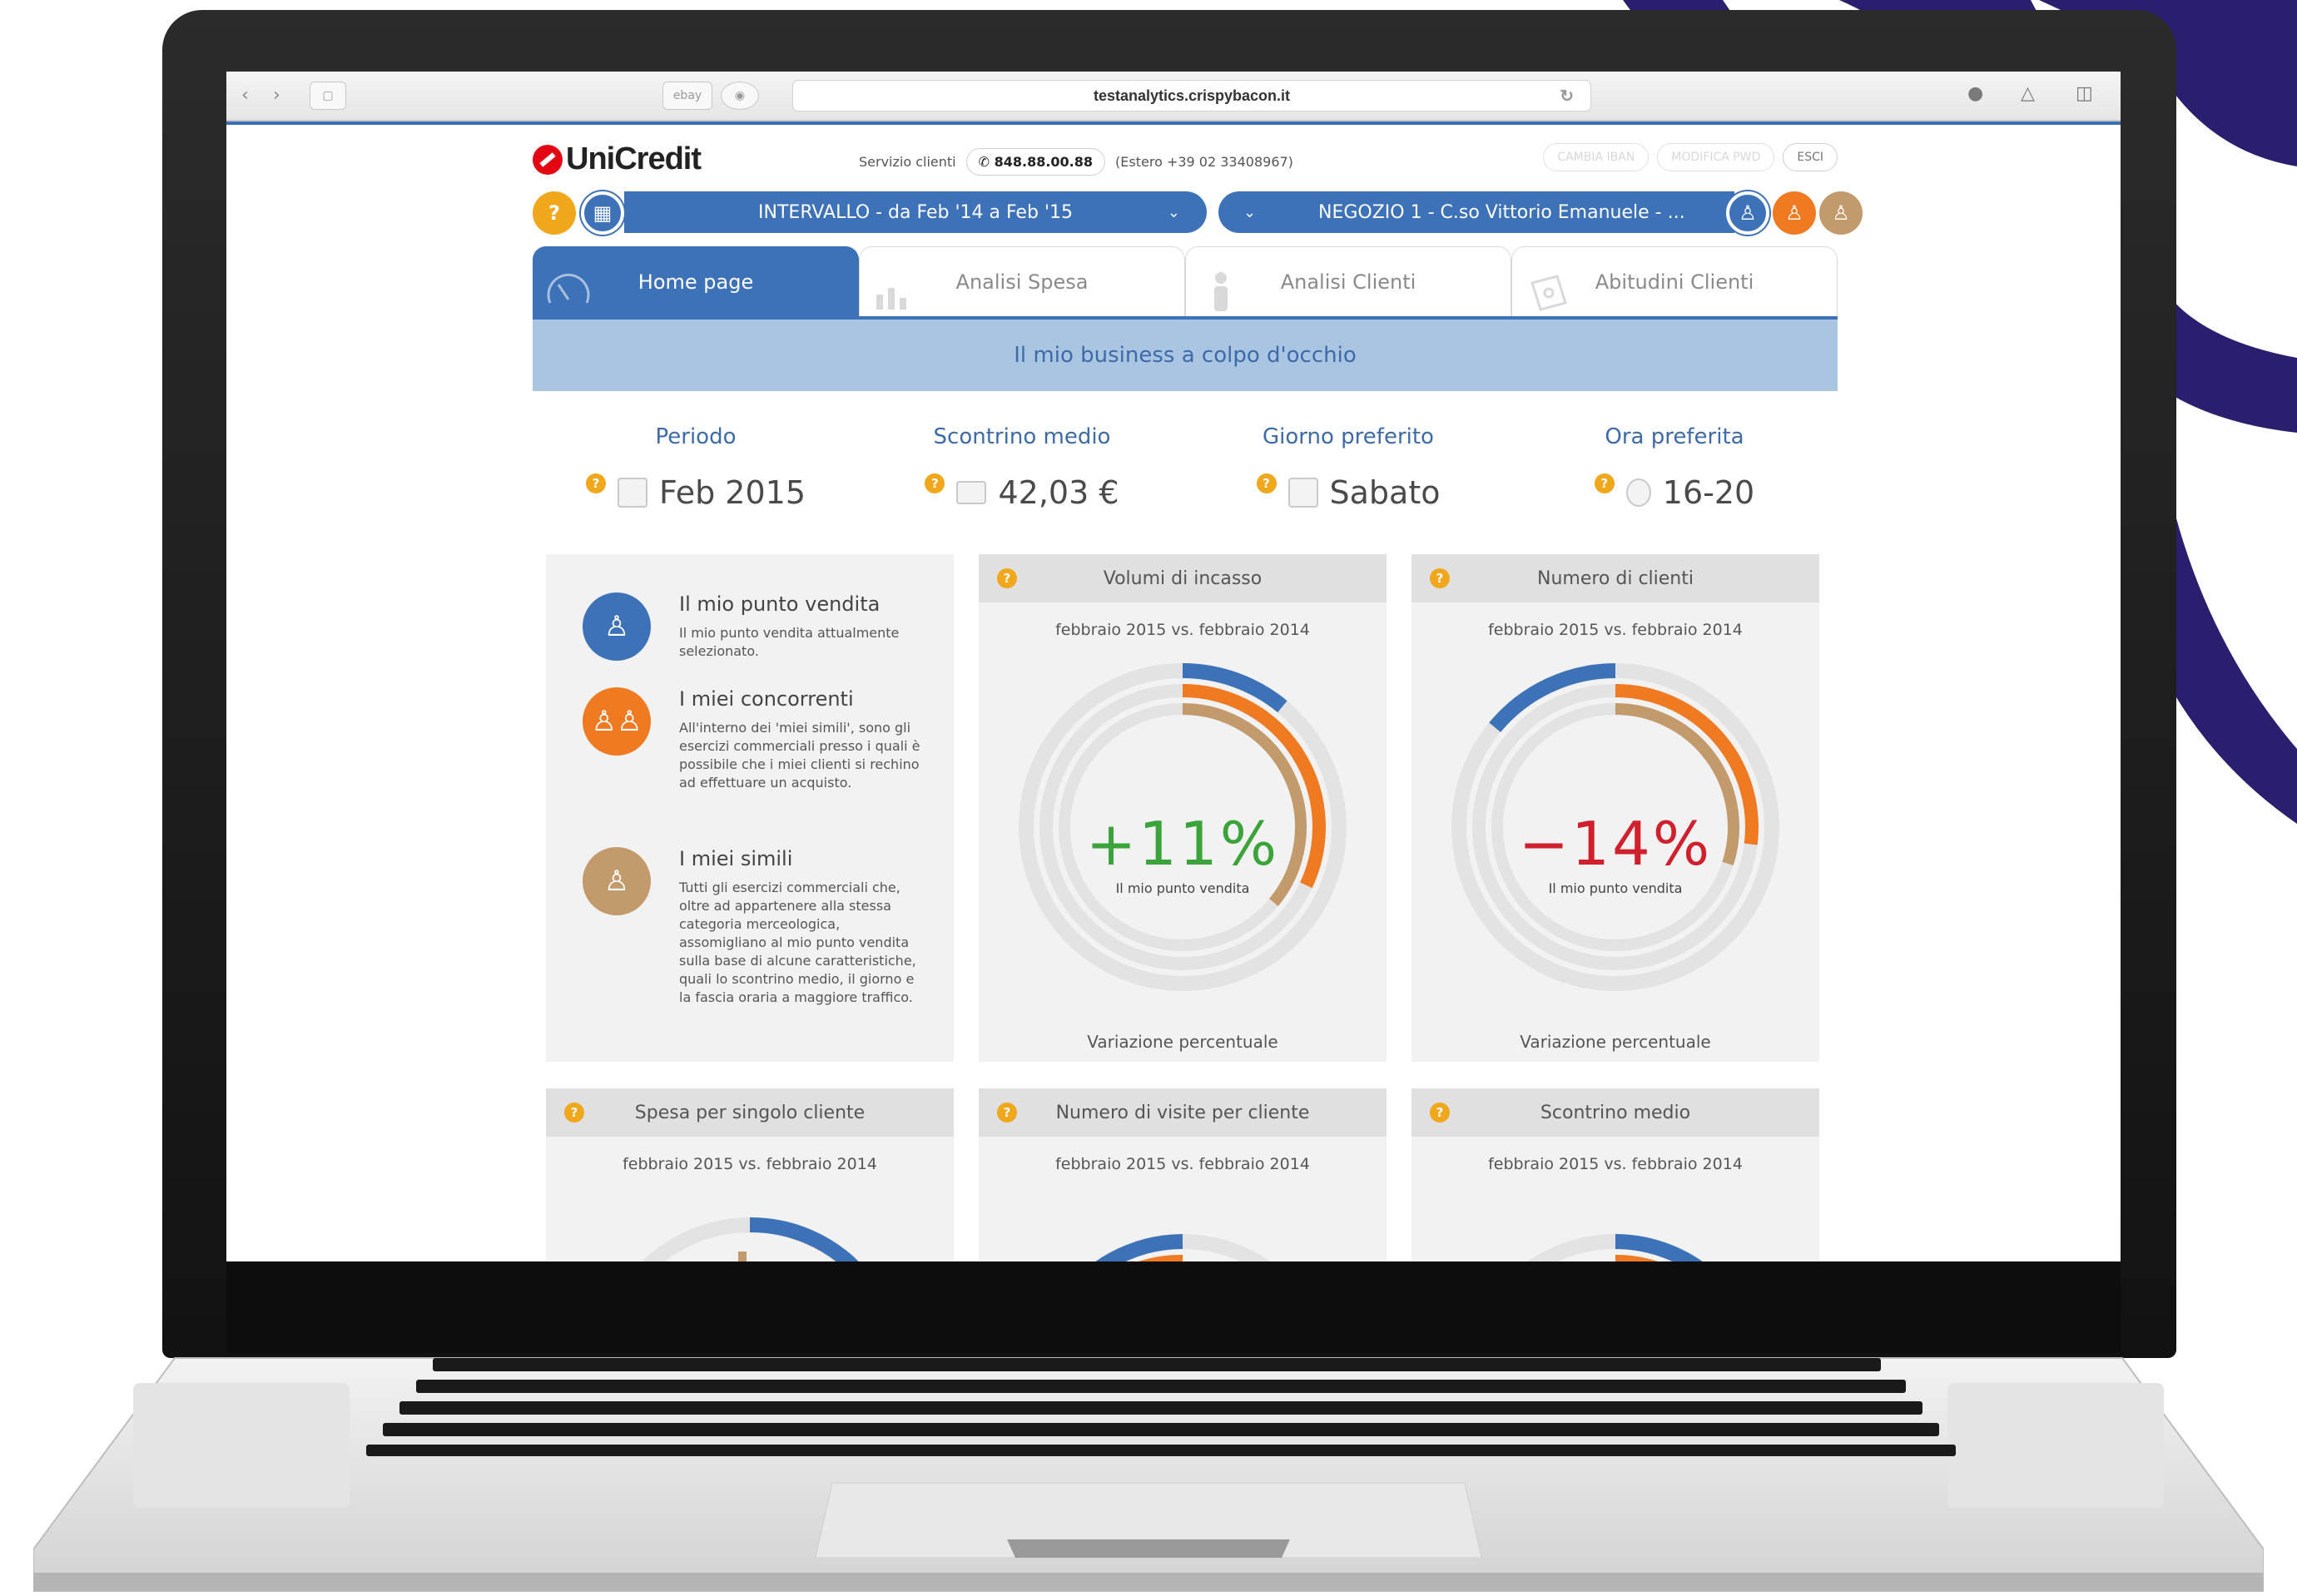 The image size is (2297, 1596). Describe the element at coordinates (1185, 355) in the screenshot. I see `section-banner: Il mio business a colpo d'occhio` at that location.